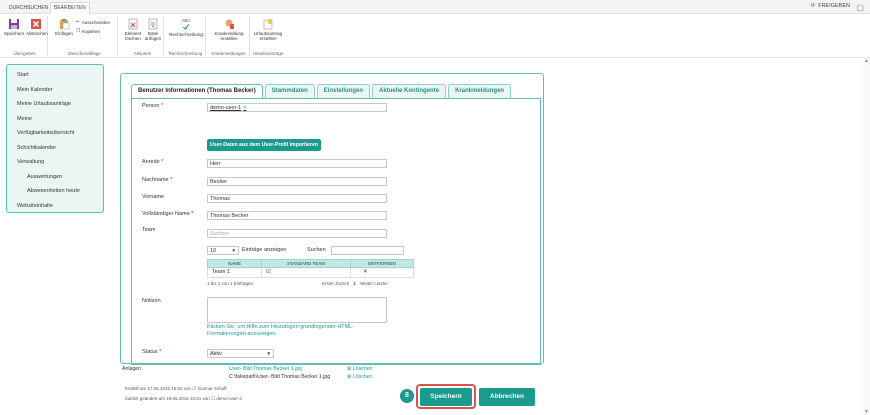 The width and height of the screenshot is (870, 415). Describe the element at coordinates (446, 396) in the screenshot. I see `save-button: Speichern` at that location.